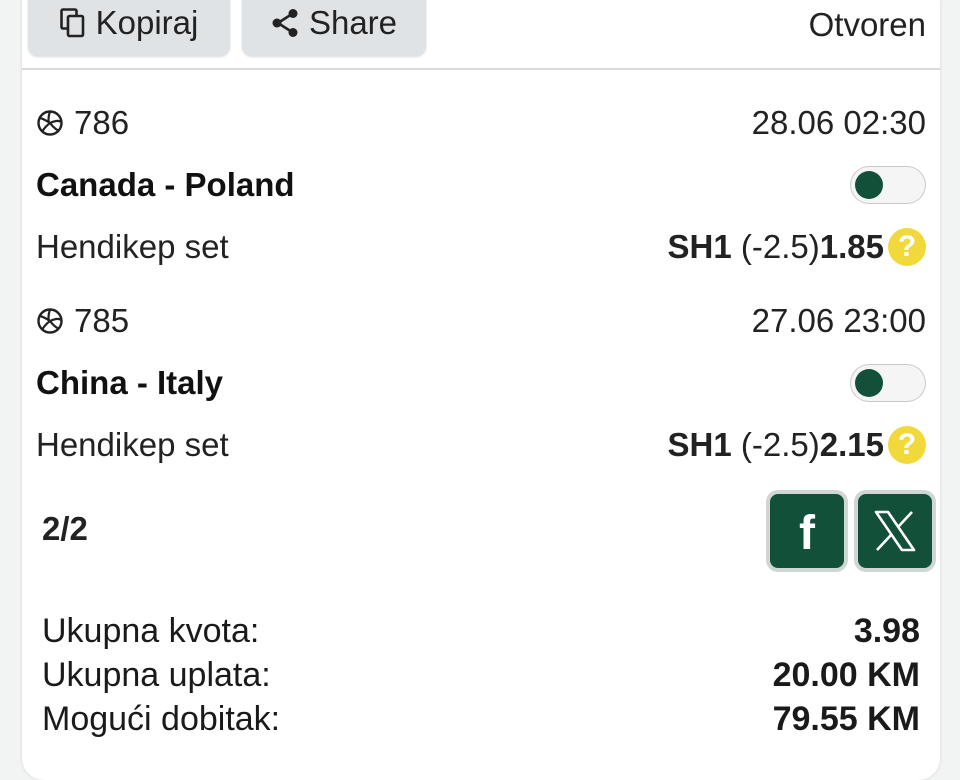  Describe the element at coordinates (151, 631) in the screenshot. I see `total-odds-label: Ukupna kvota:` at that location.